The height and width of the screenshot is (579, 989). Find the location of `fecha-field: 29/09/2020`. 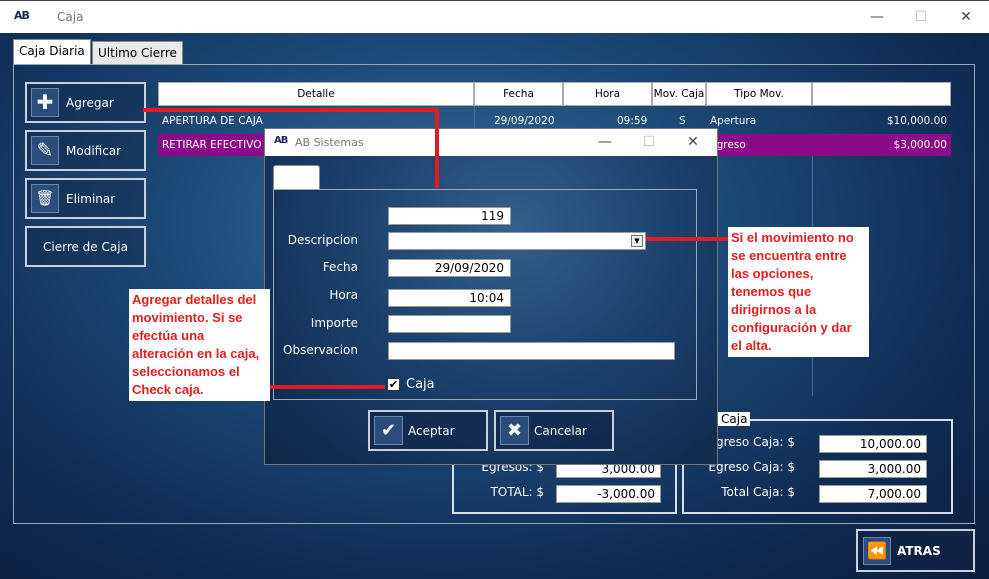

fecha-field: 29/09/2020 is located at coordinates (449, 268).